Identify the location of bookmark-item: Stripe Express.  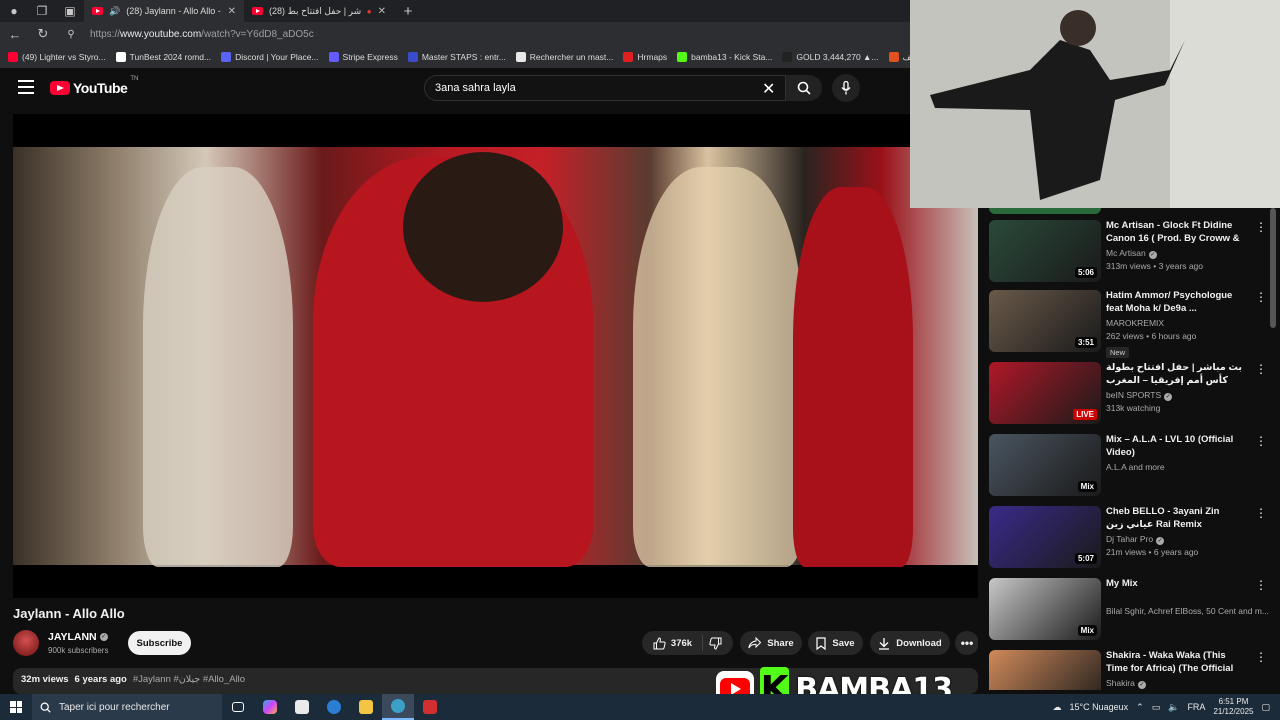
(363, 57).